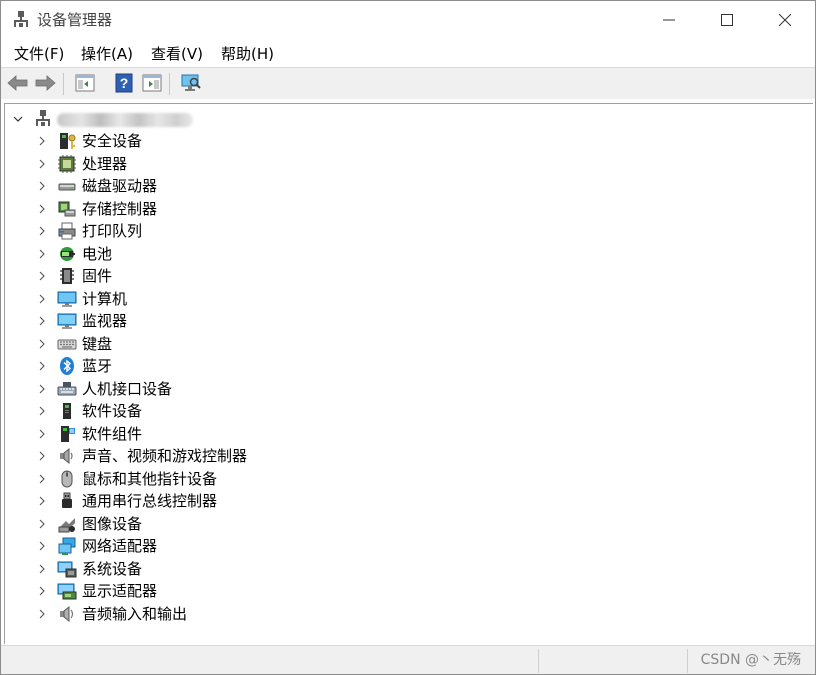 This screenshot has height=675, width=816. I want to click on scan-hardware-icon, so click(191, 82).